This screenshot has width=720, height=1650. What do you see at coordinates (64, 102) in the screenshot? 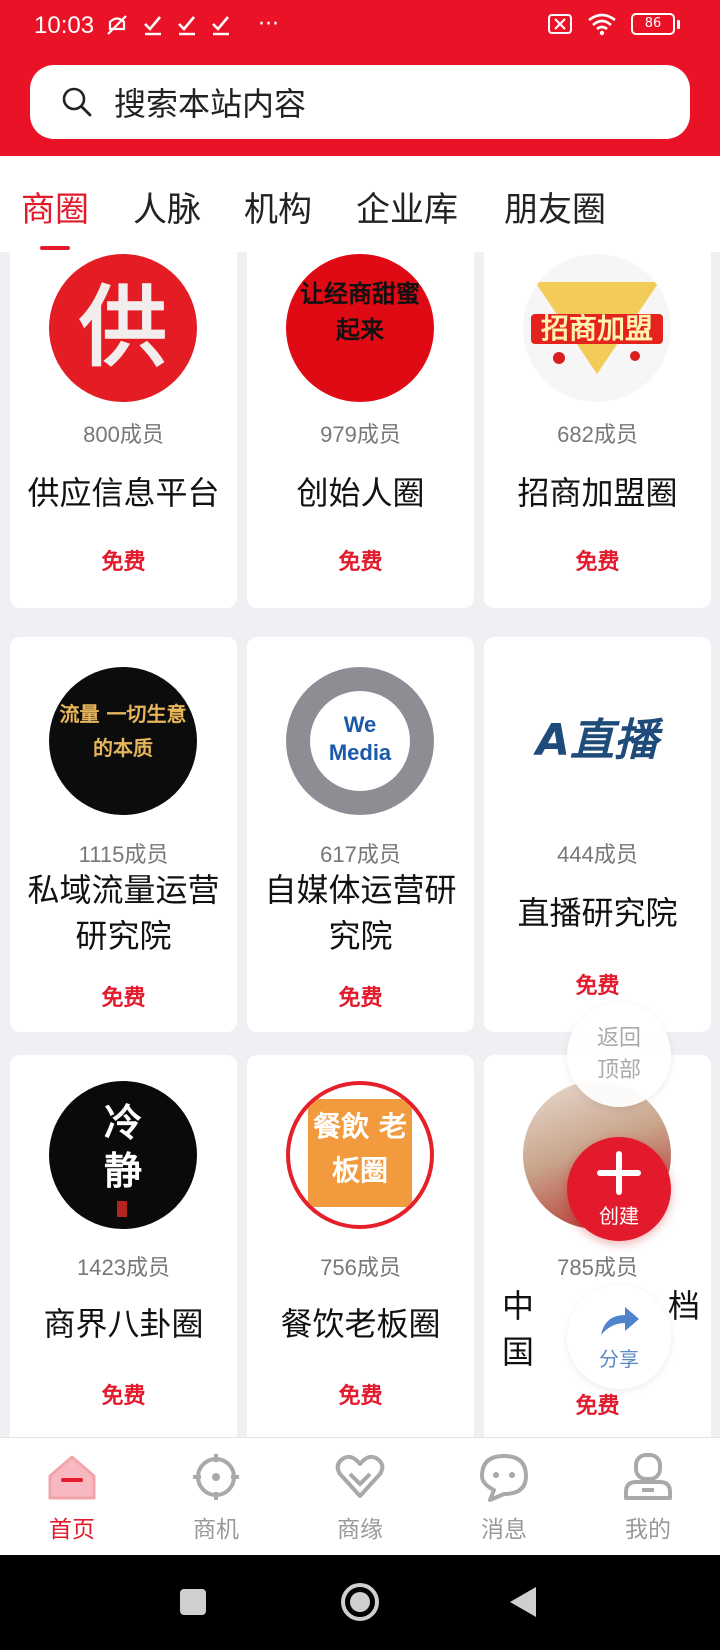
I see `search-icon` at bounding box center [64, 102].